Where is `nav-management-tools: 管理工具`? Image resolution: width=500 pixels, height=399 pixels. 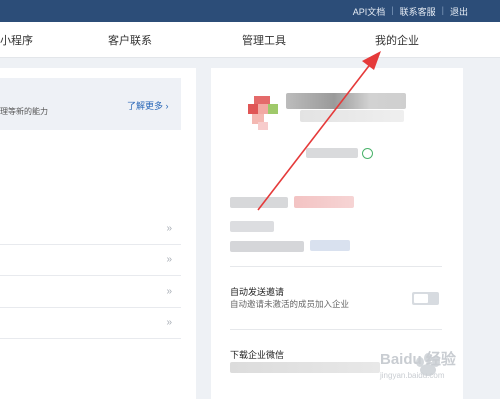 nav-management-tools: 管理工具 is located at coordinates (264, 40).